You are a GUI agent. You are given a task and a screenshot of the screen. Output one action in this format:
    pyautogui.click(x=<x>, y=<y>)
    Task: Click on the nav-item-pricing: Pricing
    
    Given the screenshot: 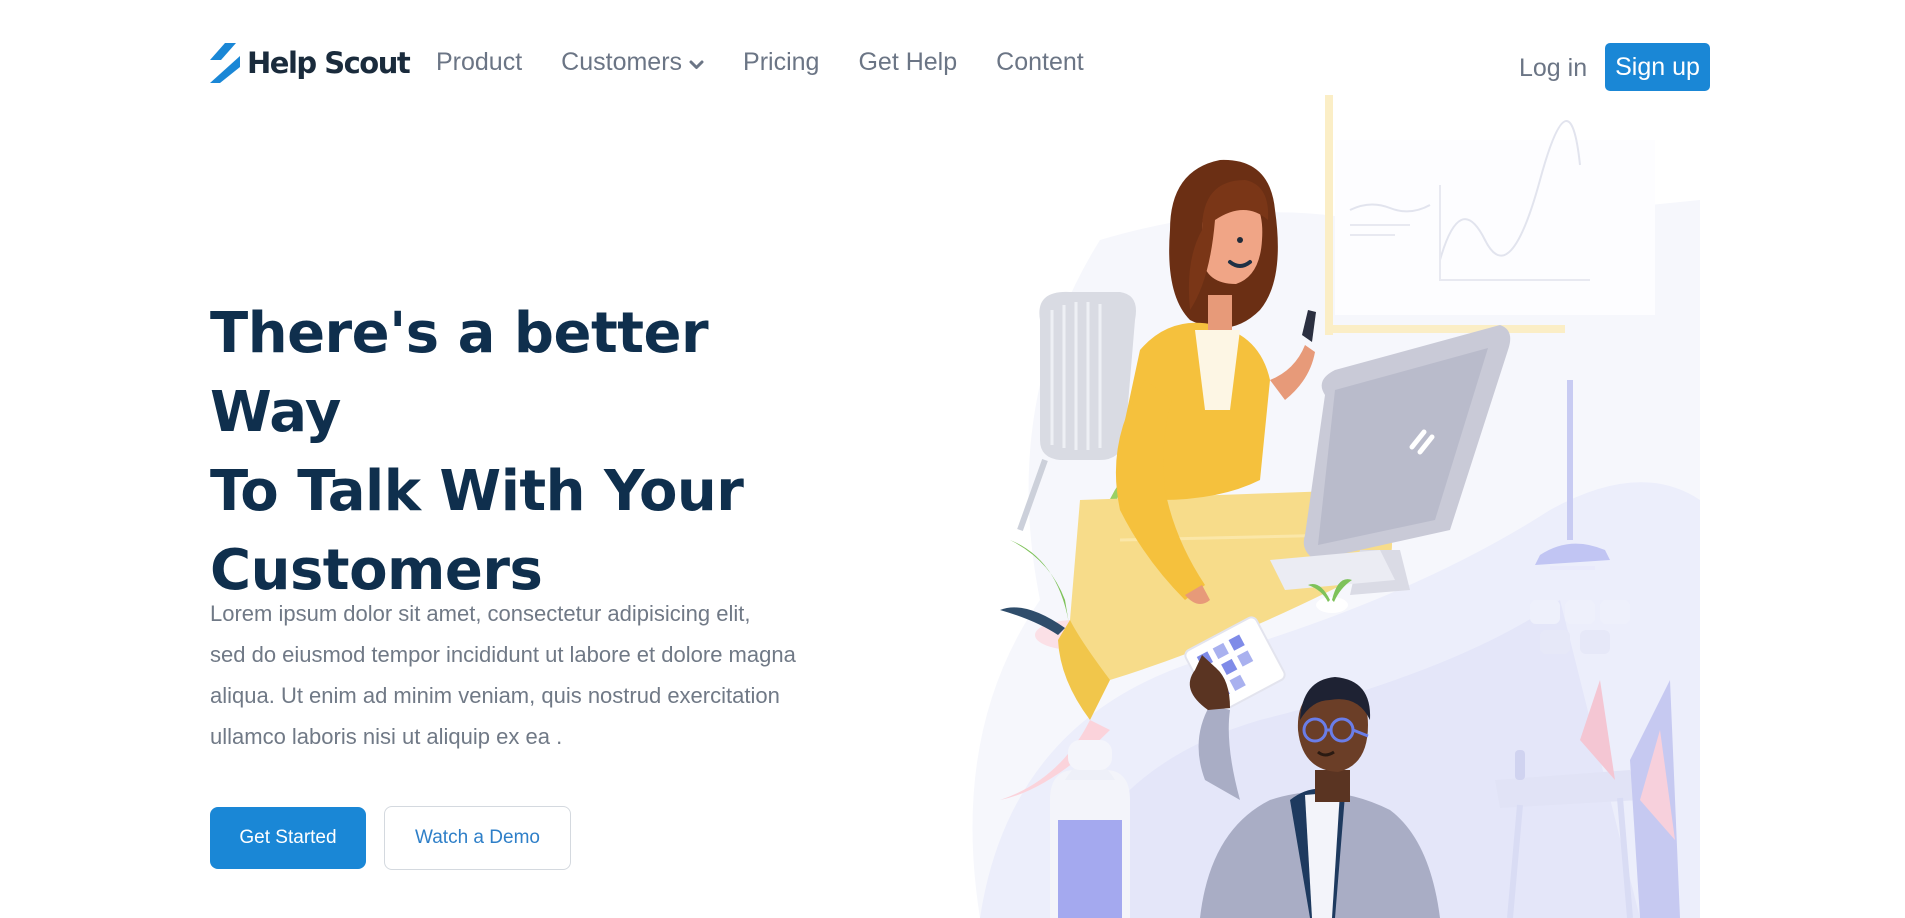 What is the action you would take?
    pyautogui.click(x=781, y=62)
    